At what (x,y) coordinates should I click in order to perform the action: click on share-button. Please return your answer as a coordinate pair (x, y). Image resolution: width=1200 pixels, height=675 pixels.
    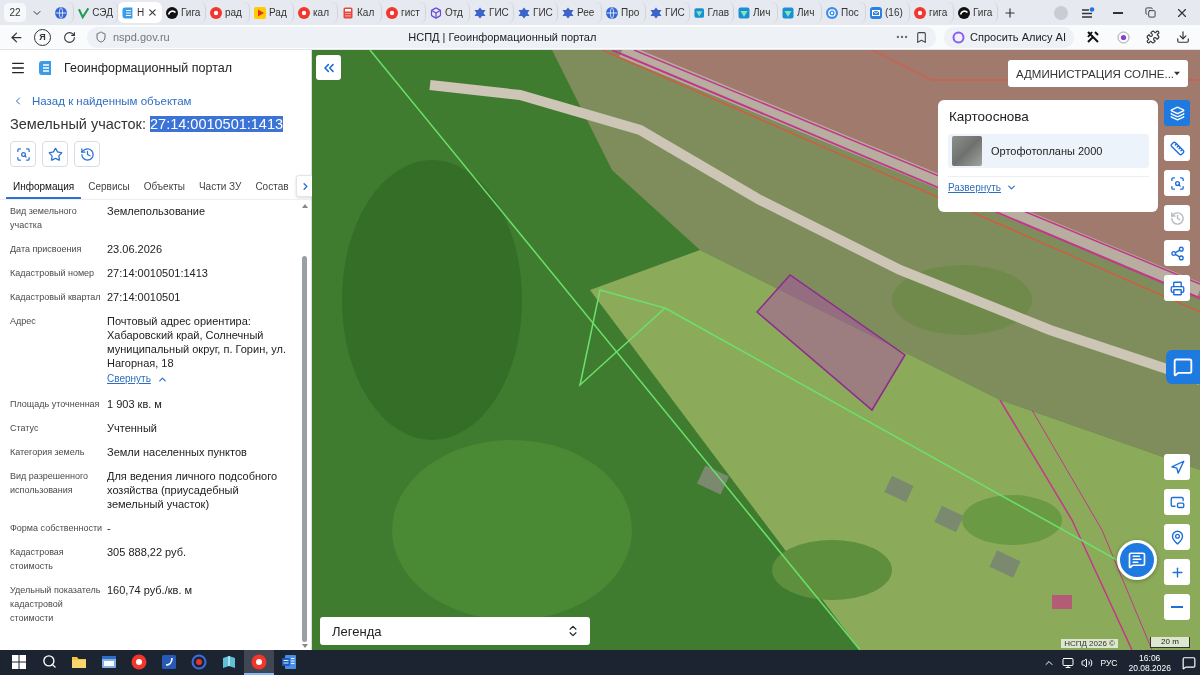
    Looking at the image, I should click on (1177, 253).